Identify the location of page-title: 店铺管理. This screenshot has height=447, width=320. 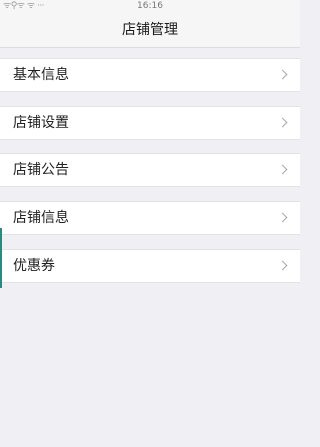
(150, 30).